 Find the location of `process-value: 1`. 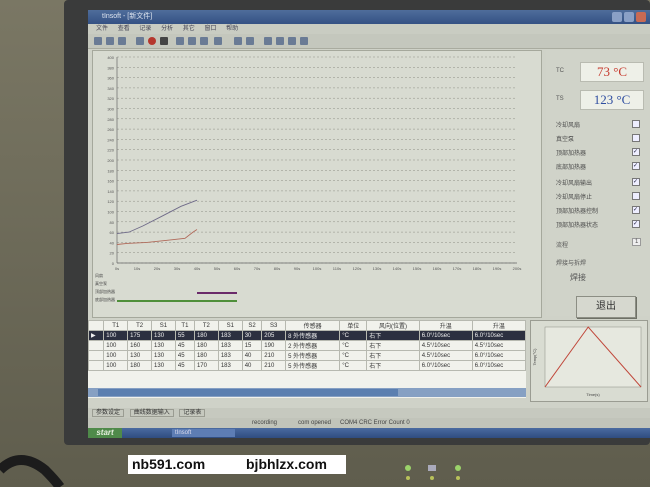

process-value: 1 is located at coordinates (637, 242).